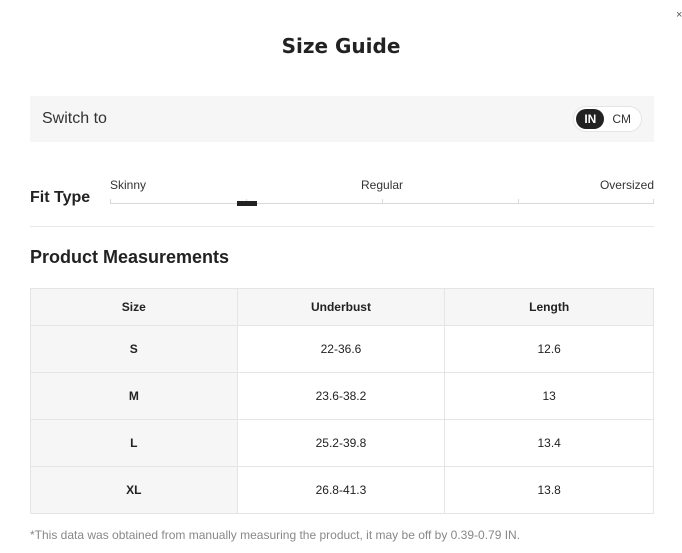 This screenshot has width=682, height=553. Describe the element at coordinates (621, 119) in the screenshot. I see `unit-option-cm: CM` at that location.